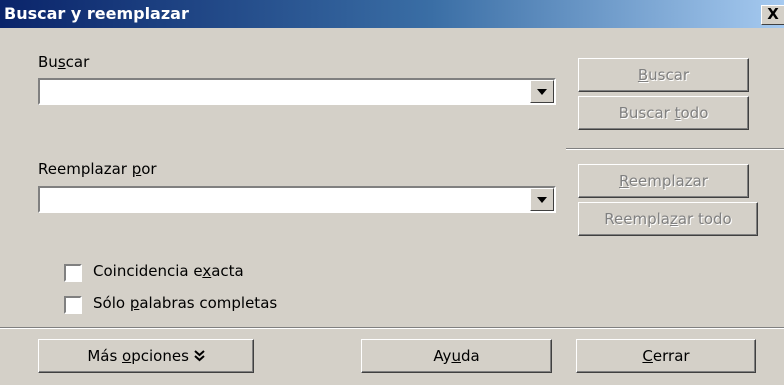  I want to click on close-button: Cerrar, so click(666, 356).